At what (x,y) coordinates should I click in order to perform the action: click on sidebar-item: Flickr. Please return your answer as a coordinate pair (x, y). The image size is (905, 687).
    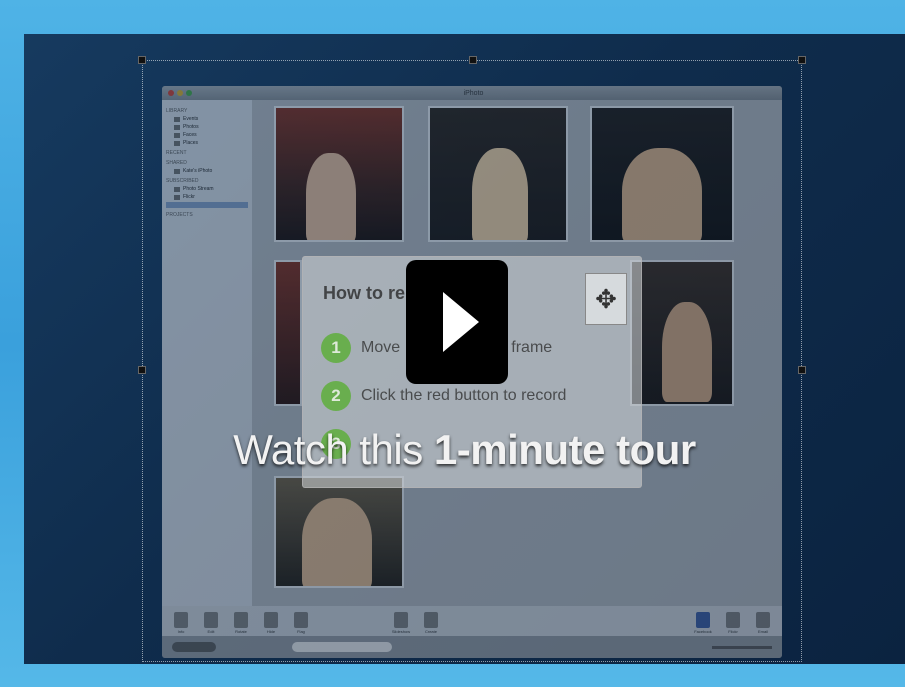
    Looking at the image, I should click on (211, 197).